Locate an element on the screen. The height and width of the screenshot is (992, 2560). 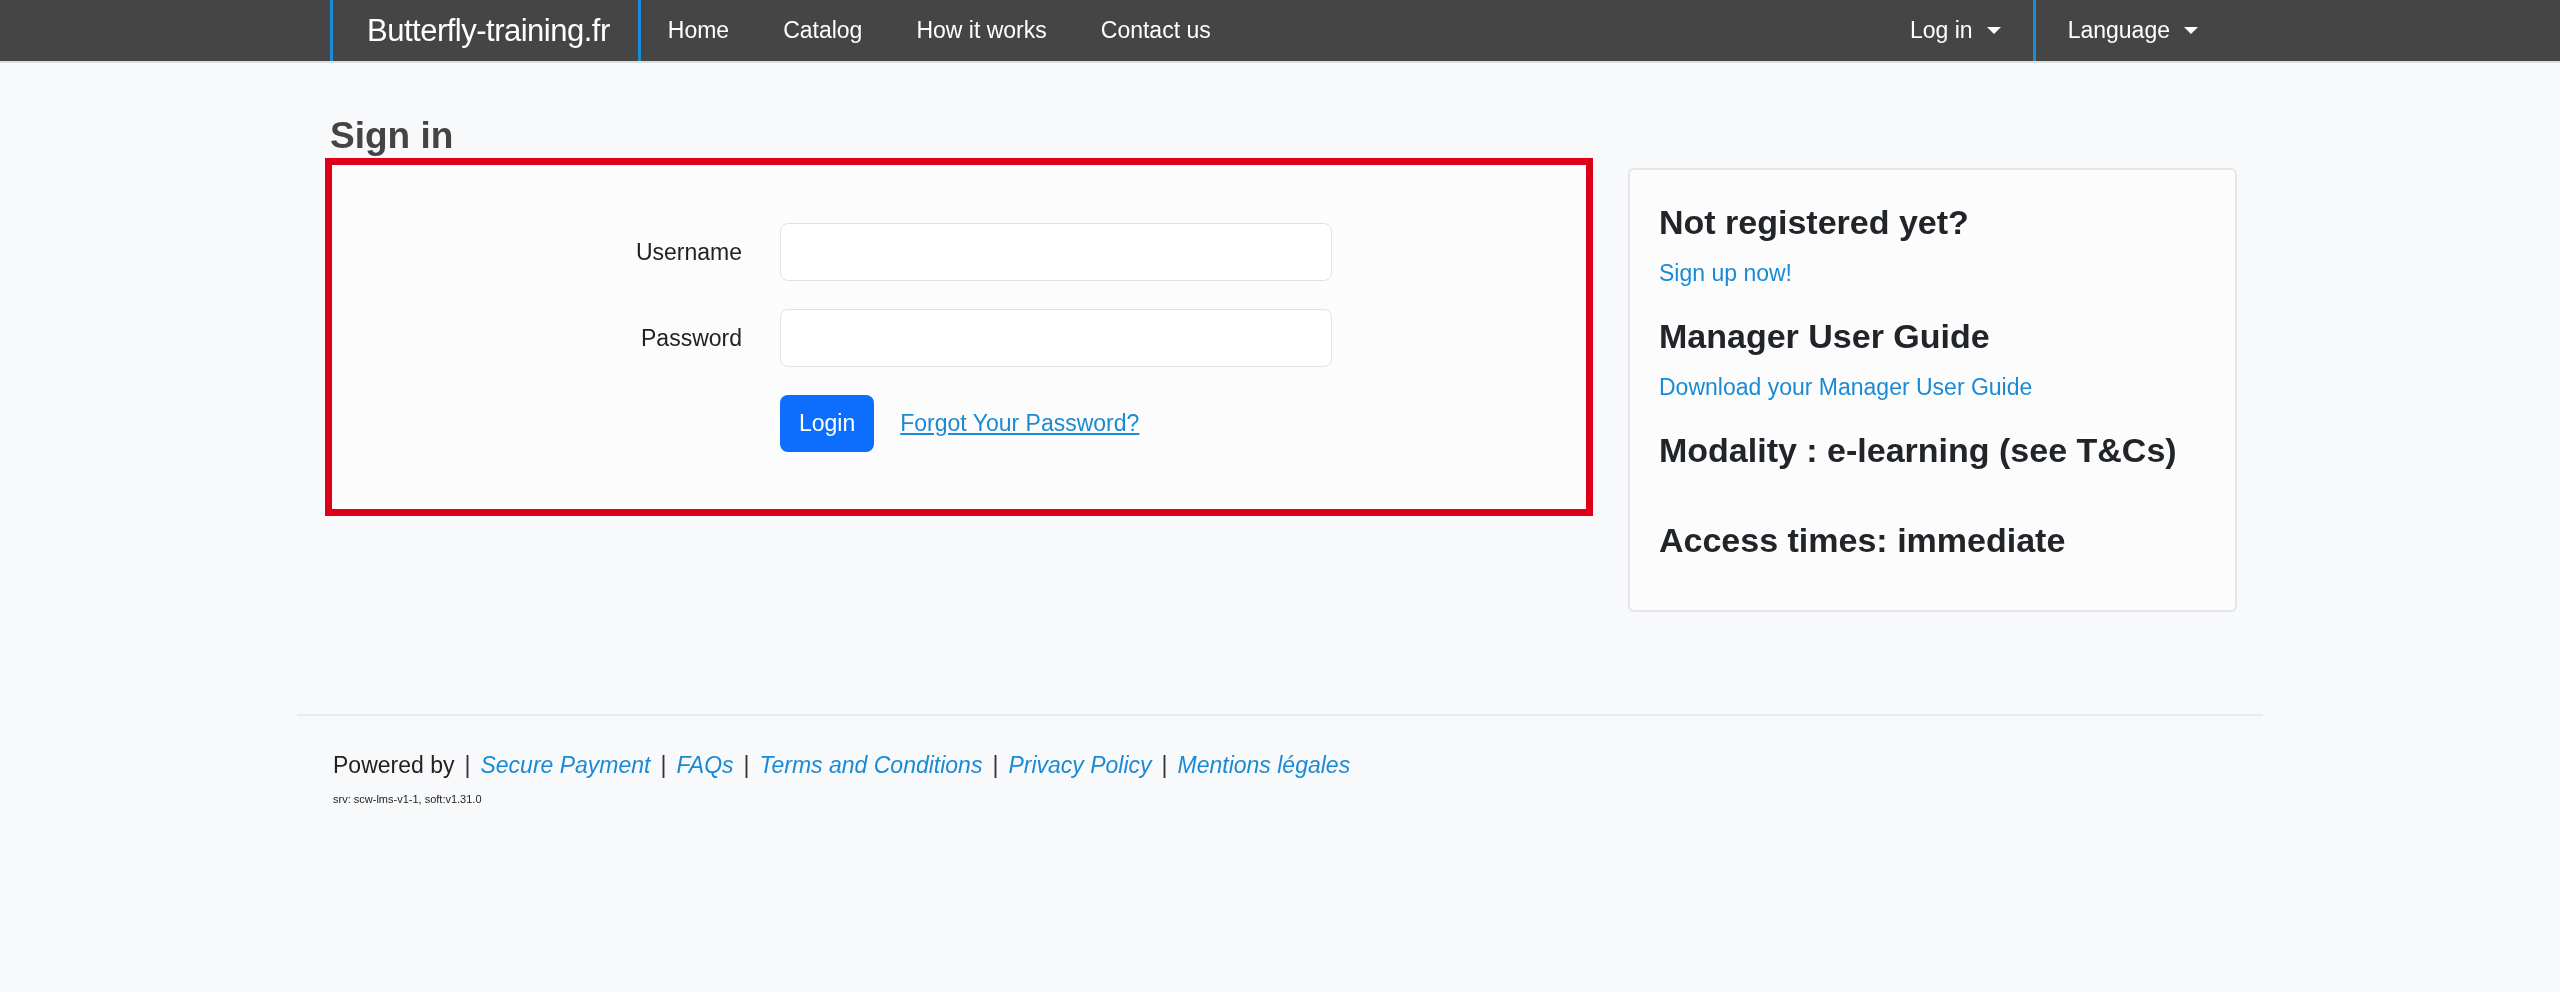
field-label: Username is located at coordinates (688, 252).